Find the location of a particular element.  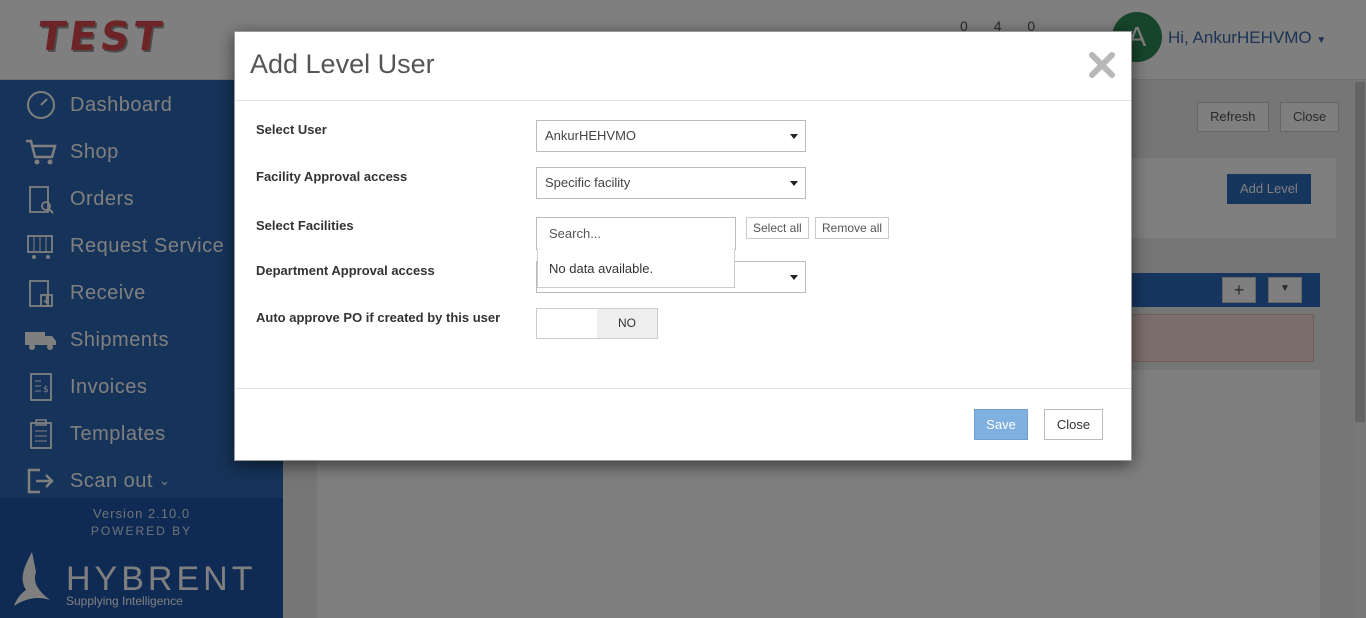

empty-message: No data available. is located at coordinates (601, 268).